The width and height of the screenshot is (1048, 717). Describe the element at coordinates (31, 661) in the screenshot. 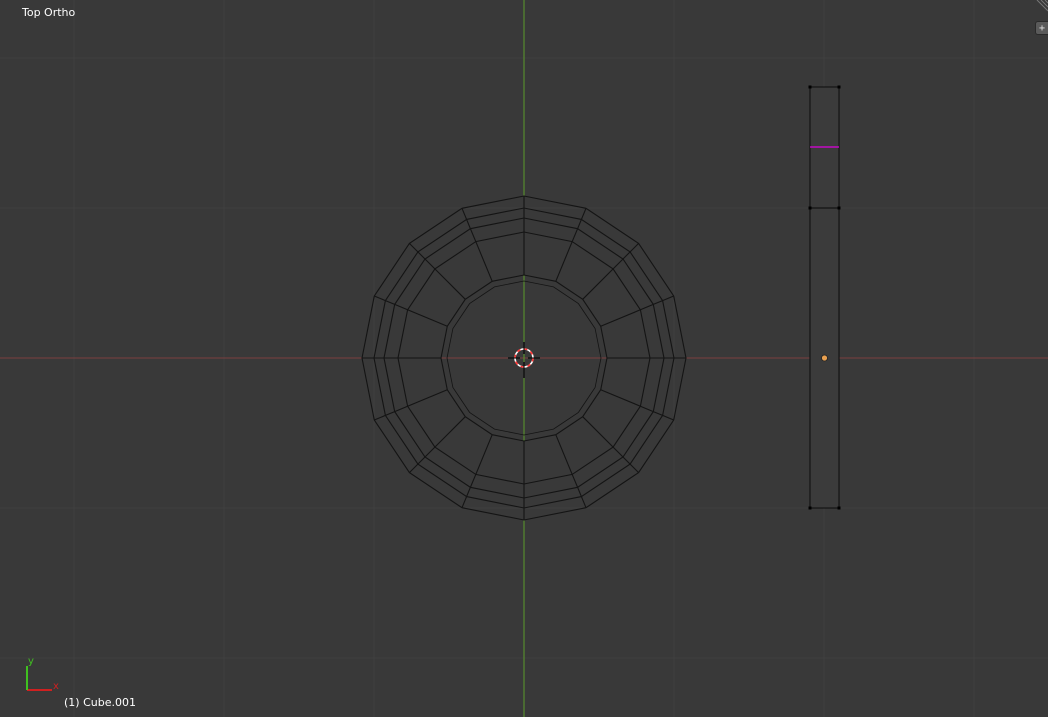

I see `gizmo-y-label: y` at that location.